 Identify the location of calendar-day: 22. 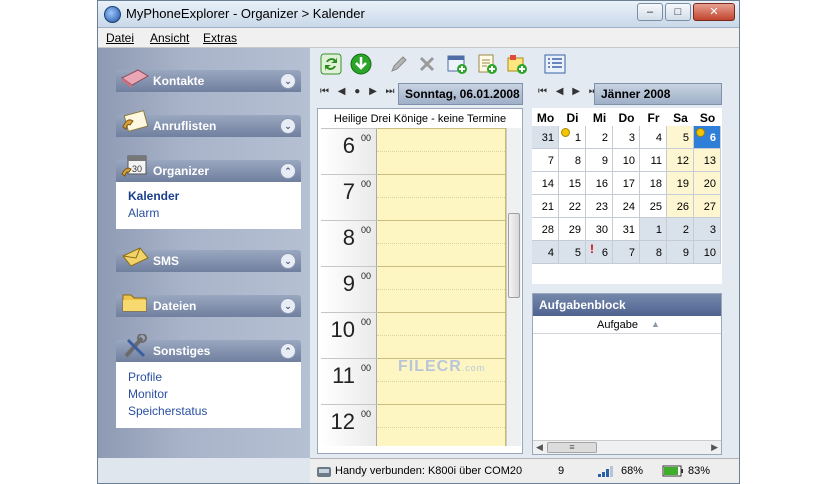
(572, 206).